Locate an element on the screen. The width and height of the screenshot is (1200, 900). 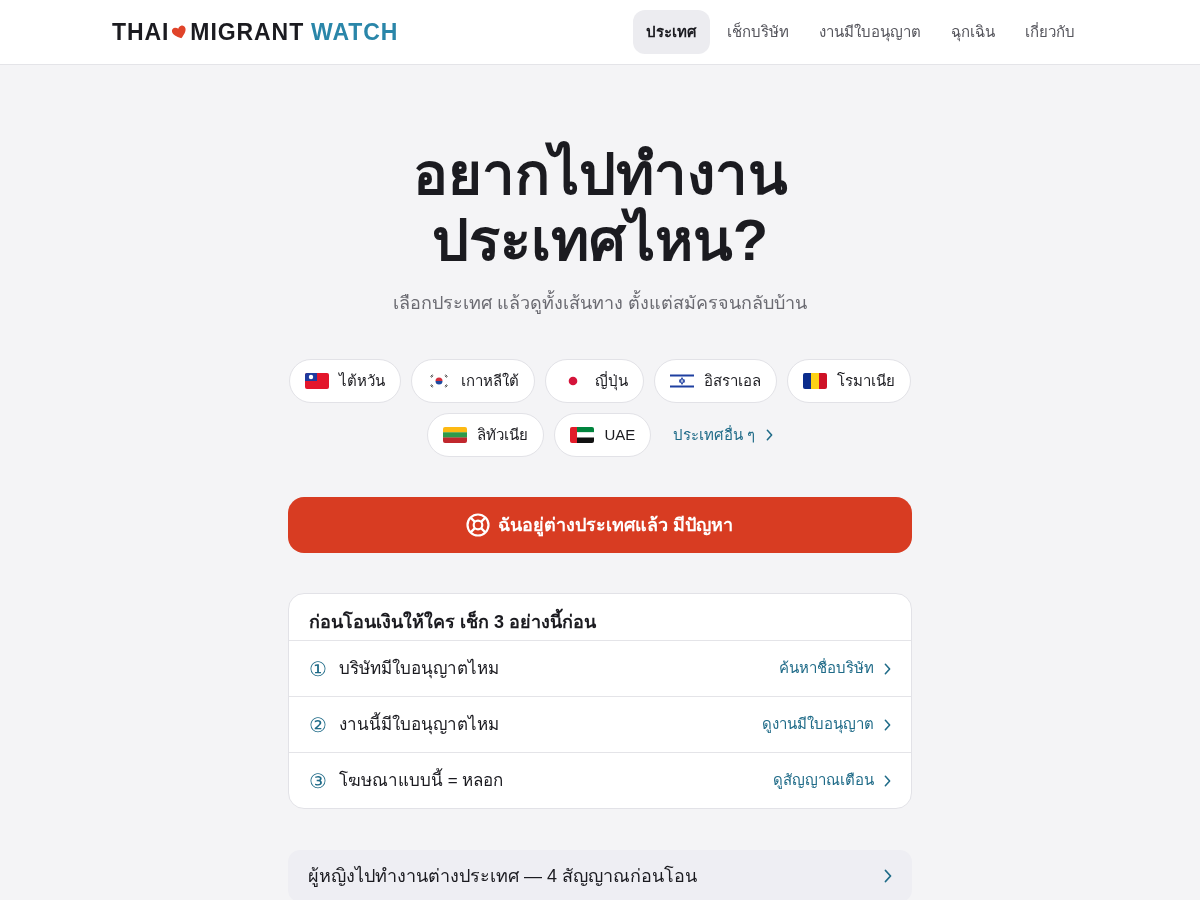
check-link: ดูสัญญาณเตือน is located at coordinates (832, 780).